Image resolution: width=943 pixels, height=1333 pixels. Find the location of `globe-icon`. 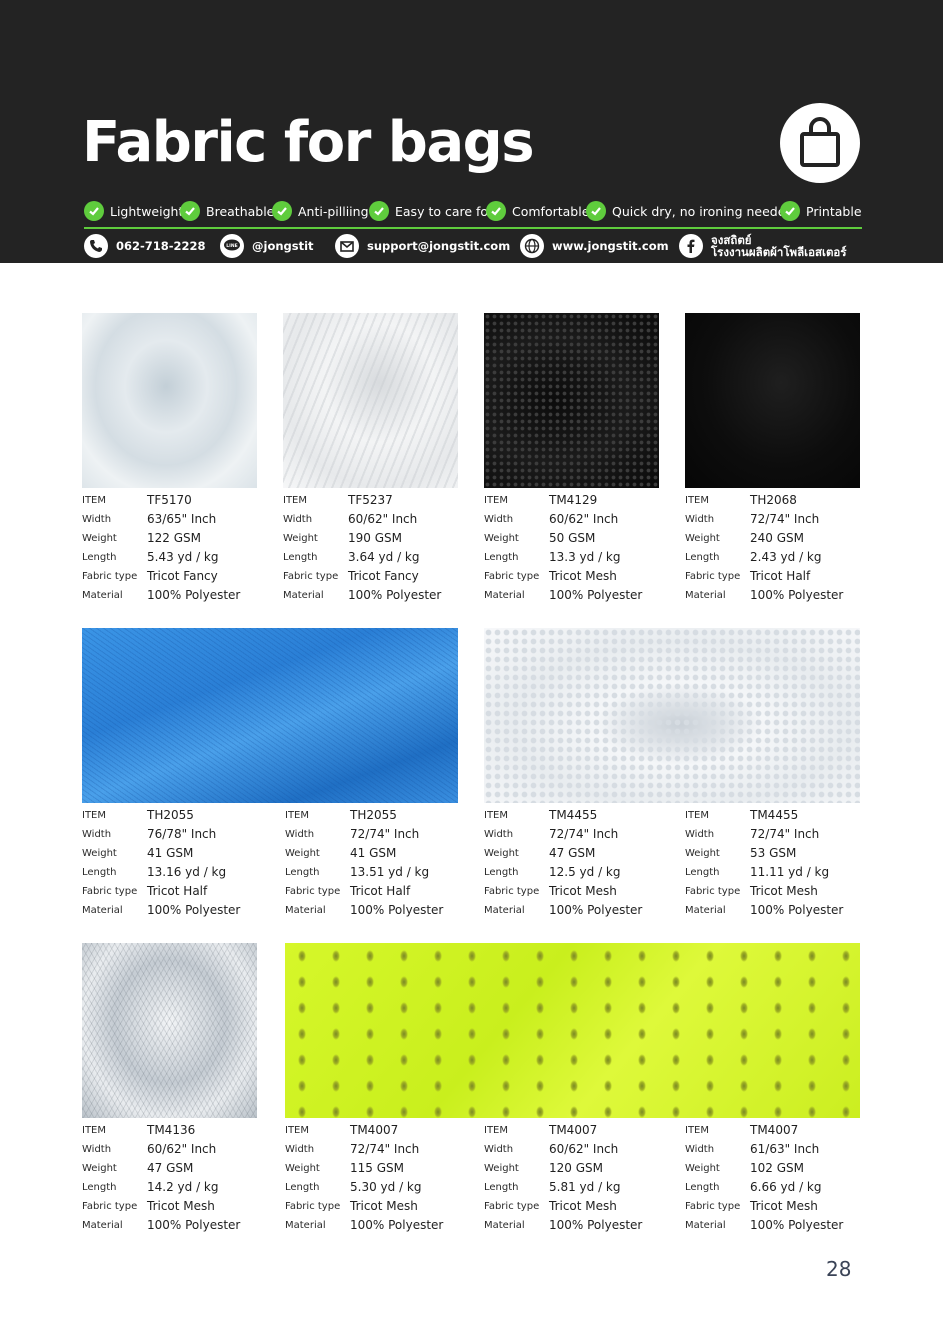

globe-icon is located at coordinates (532, 246).